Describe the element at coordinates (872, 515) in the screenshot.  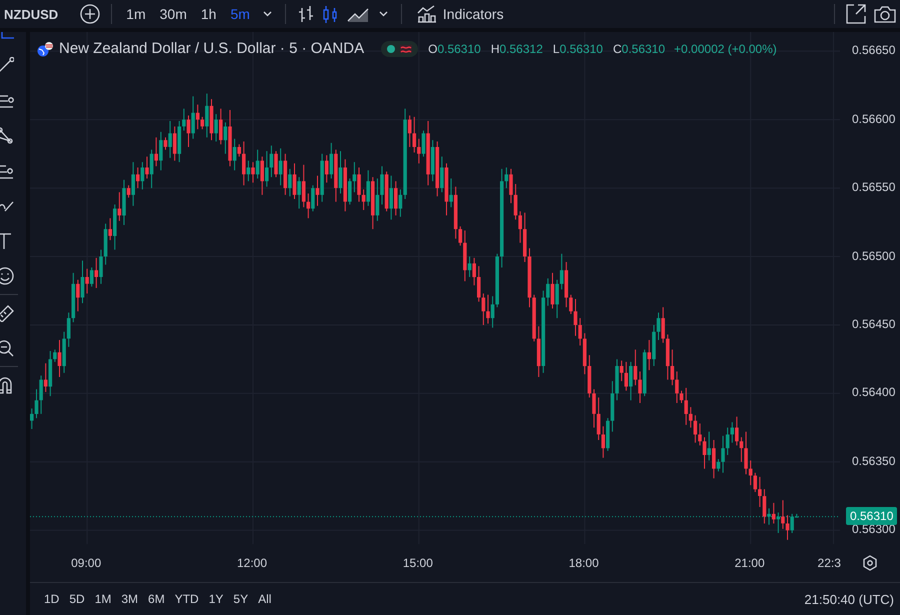
I see `last-price-badge: 0.56310` at that location.